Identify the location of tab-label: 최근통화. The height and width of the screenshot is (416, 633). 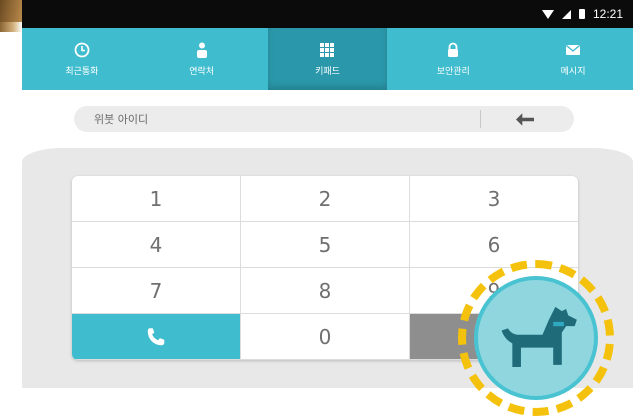
(82, 71).